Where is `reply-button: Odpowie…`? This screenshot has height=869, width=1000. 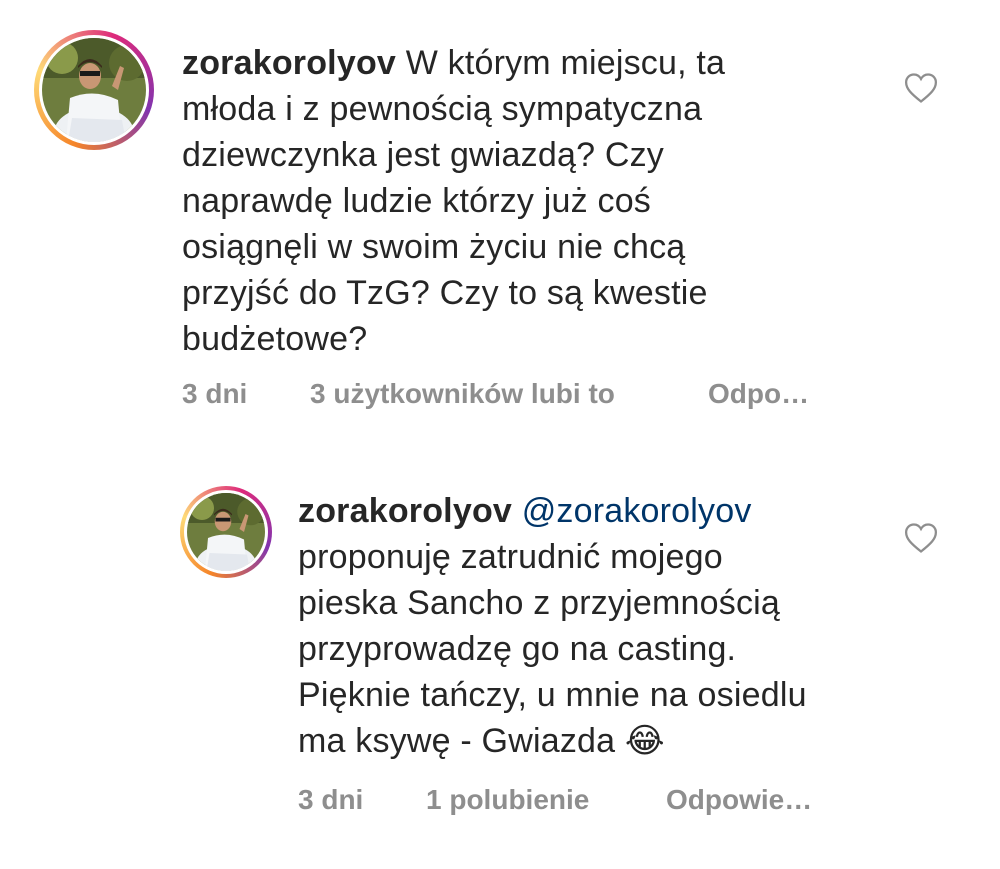
reply-button: Odpowie… is located at coordinates (739, 800).